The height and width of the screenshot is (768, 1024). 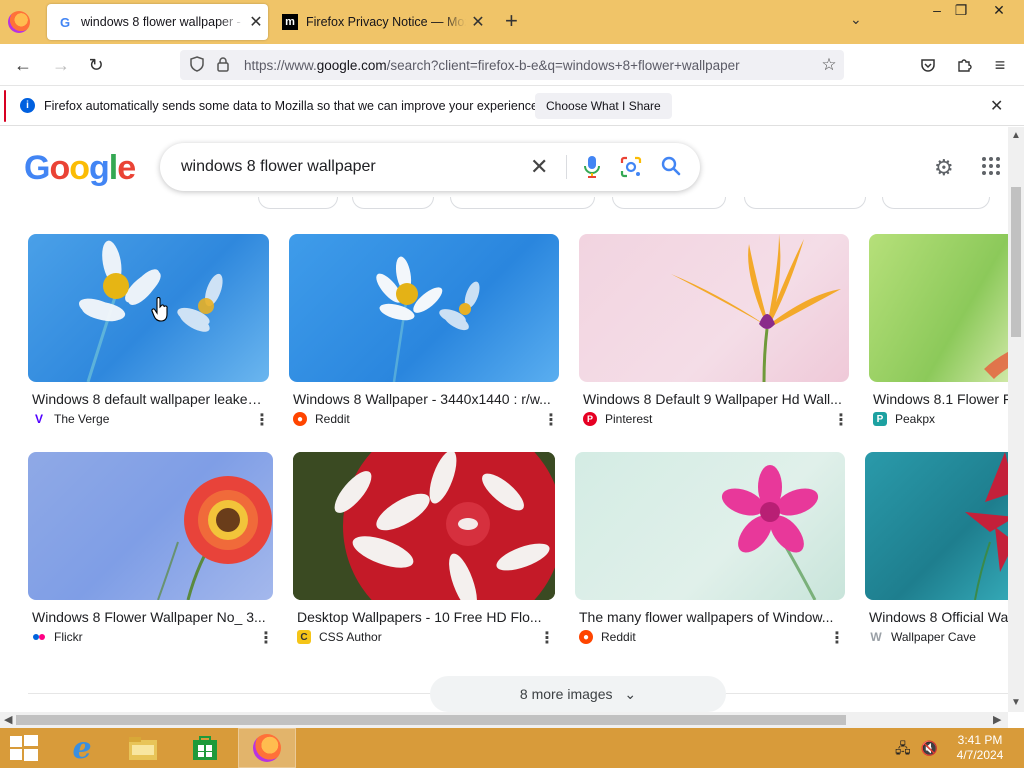 I want to click on clock-date: 4/7/2024, so click(x=980, y=755).